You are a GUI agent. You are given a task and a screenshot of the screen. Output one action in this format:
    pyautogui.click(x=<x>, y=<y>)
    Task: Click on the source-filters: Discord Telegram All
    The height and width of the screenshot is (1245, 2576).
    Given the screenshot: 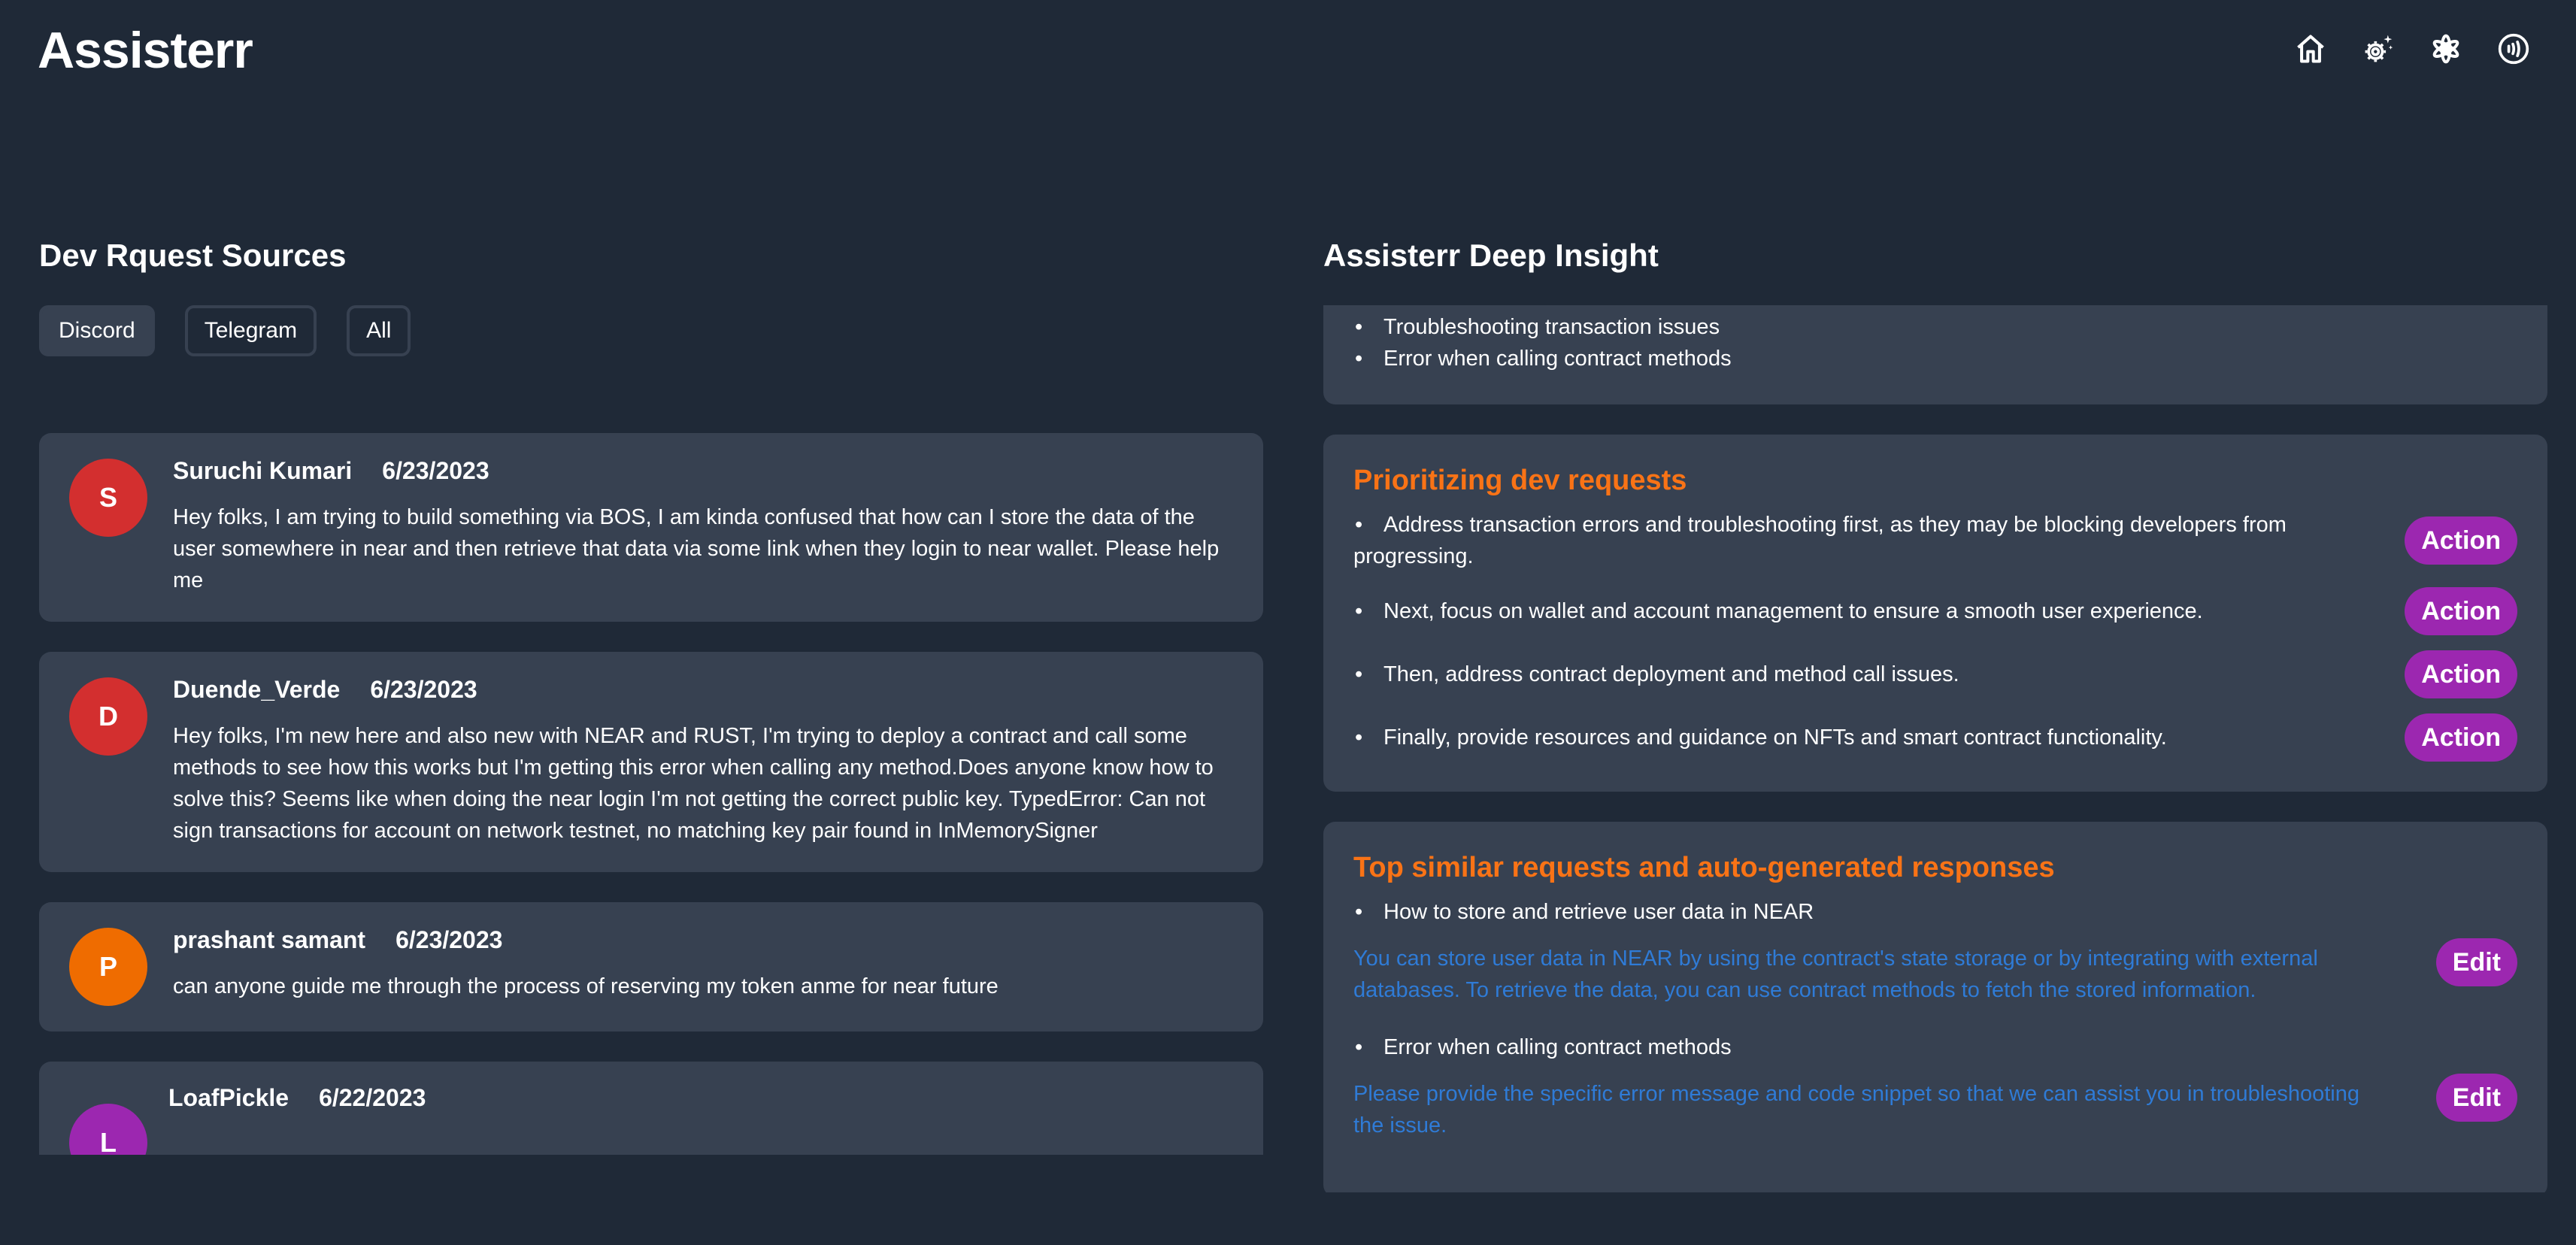 What is the action you would take?
    pyautogui.click(x=225, y=330)
    